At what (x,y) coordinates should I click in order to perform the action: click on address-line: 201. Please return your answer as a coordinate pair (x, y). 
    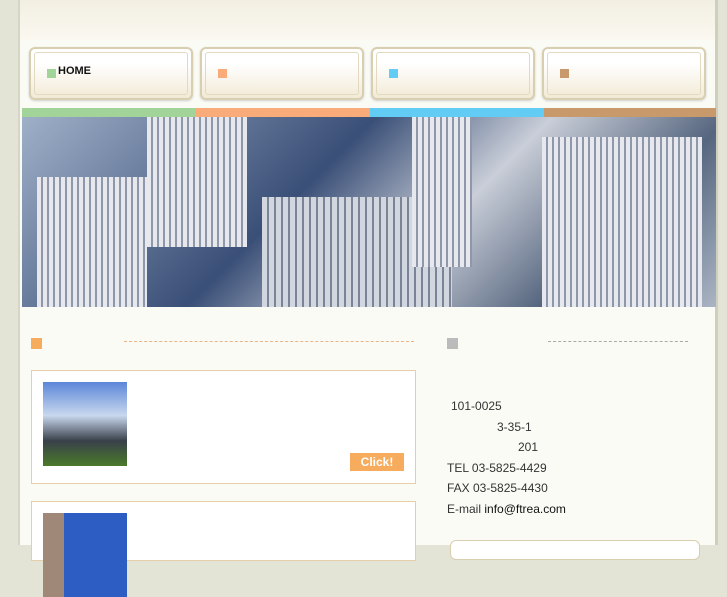
    Looking at the image, I should click on (528, 447).